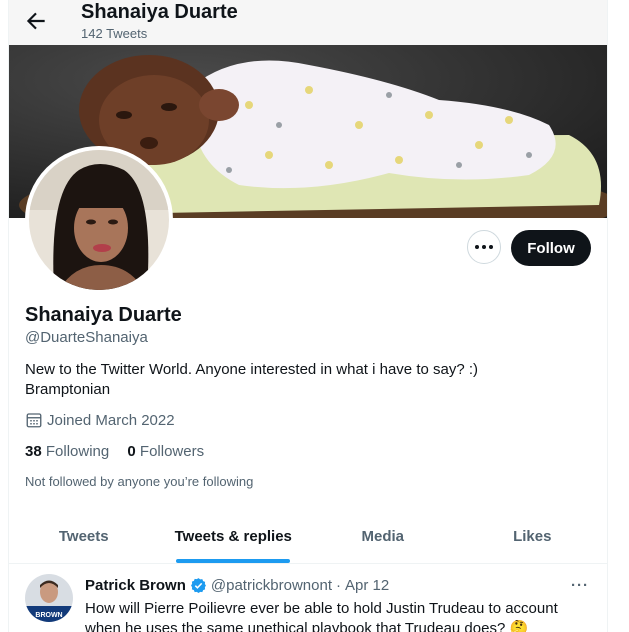 The width and height of the screenshot is (629, 632). Describe the element at coordinates (86, 337) in the screenshot. I see `profile-handle: @DuarteShanaiya` at that location.